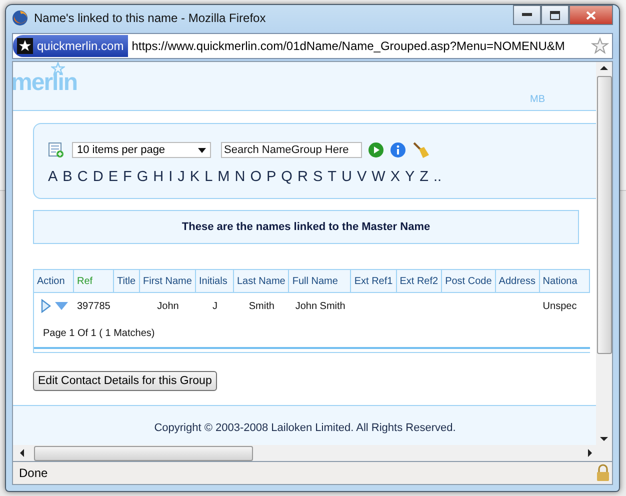  I want to click on letter-link: L, so click(208, 177).